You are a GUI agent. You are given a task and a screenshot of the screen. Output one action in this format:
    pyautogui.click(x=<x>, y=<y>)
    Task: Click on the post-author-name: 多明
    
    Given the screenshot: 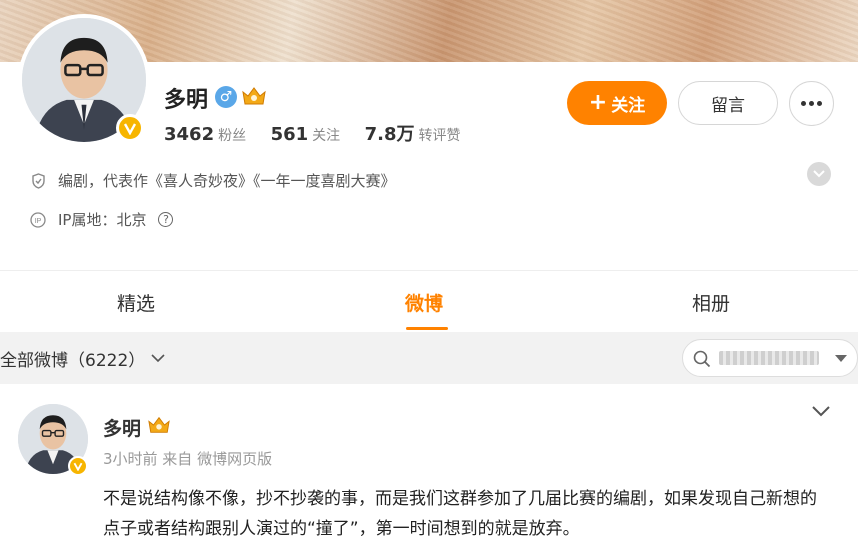 What is the action you would take?
    pyautogui.click(x=122, y=427)
    